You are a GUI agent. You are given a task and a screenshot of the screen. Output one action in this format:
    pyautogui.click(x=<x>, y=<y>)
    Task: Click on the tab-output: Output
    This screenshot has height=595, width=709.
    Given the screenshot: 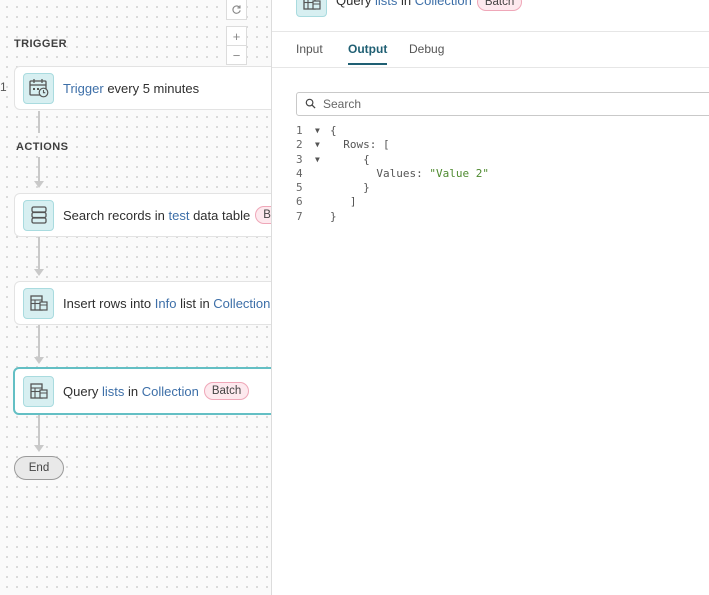 What is the action you would take?
    pyautogui.click(x=368, y=53)
    